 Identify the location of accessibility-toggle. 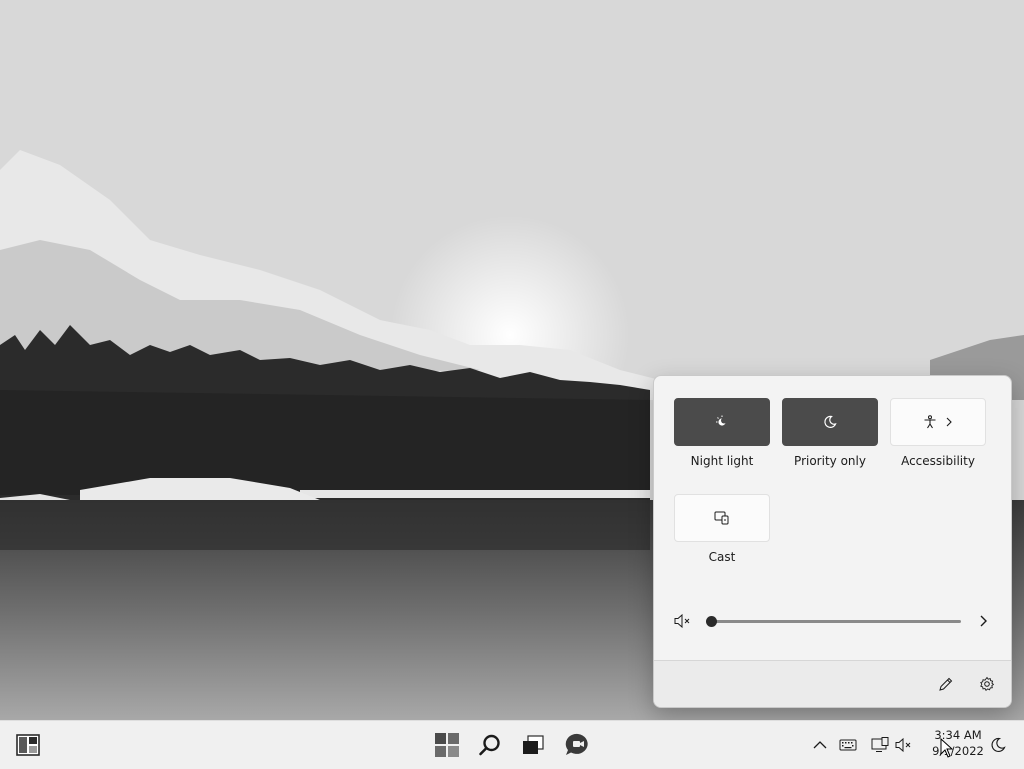
(938, 422).